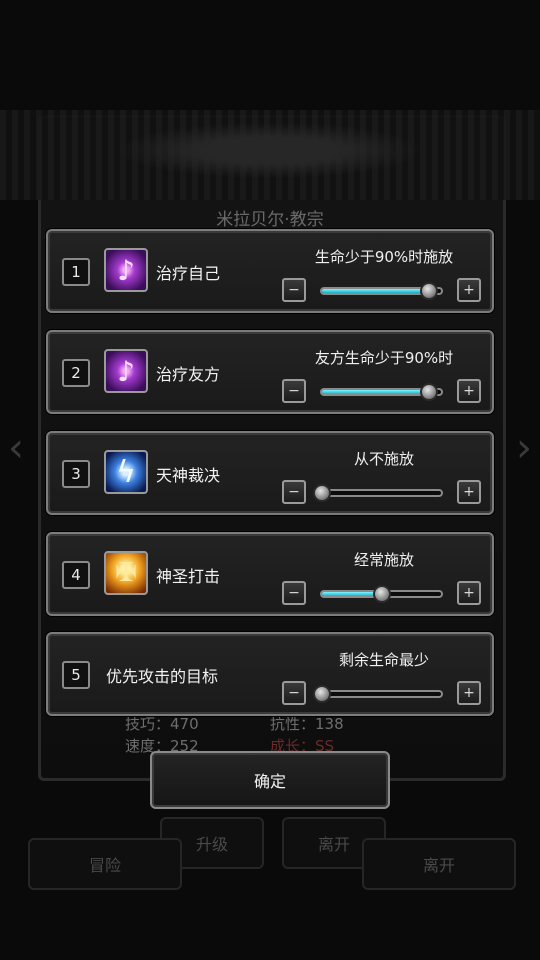  What do you see at coordinates (188, 475) in the screenshot?
I see `skill-name: 天神裁决` at bounding box center [188, 475].